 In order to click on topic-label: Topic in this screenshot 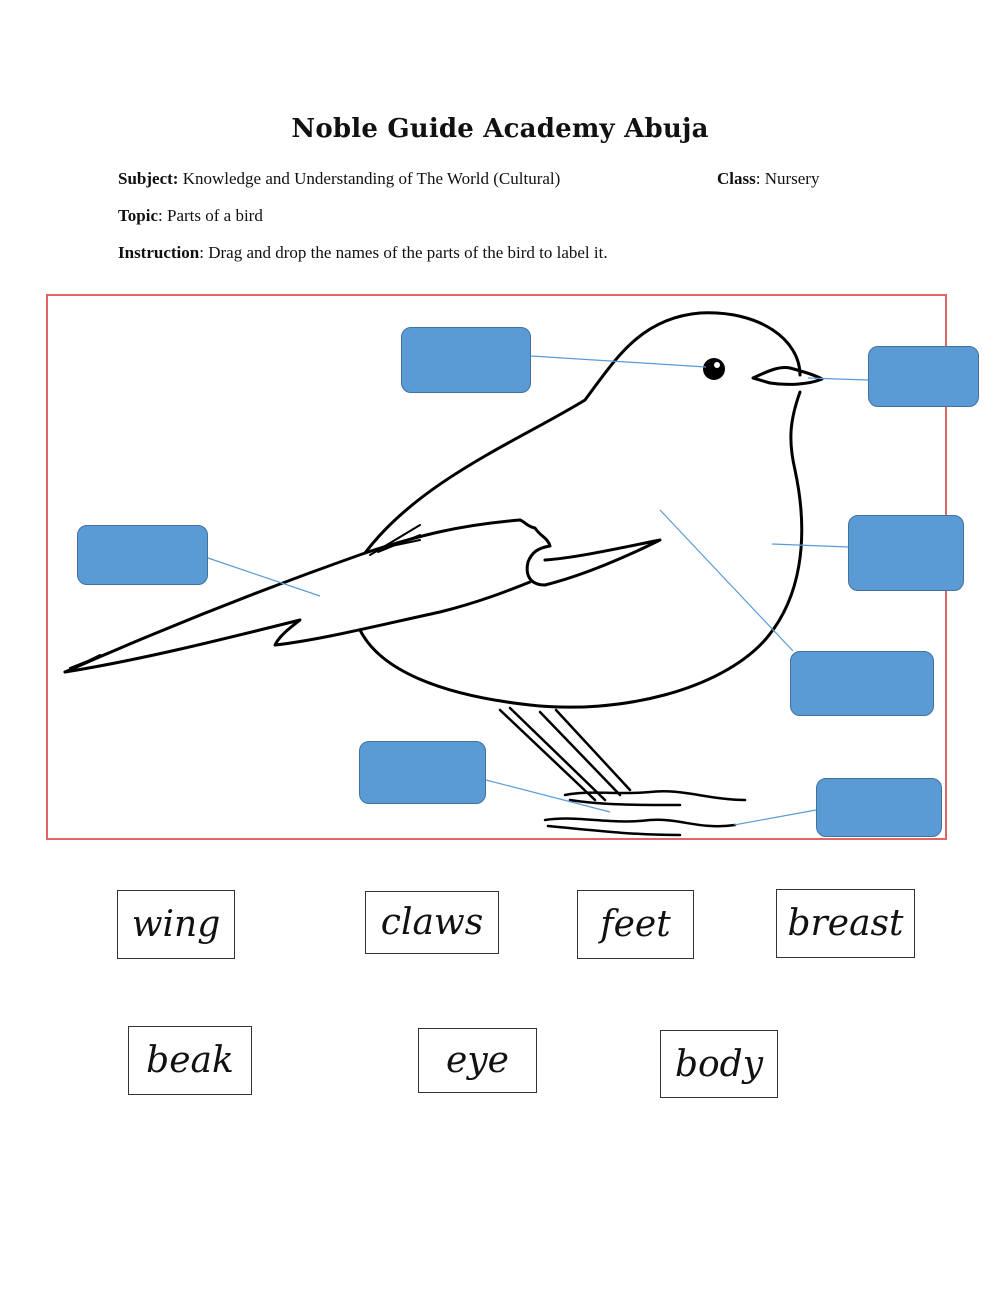, I will do `click(138, 215)`.